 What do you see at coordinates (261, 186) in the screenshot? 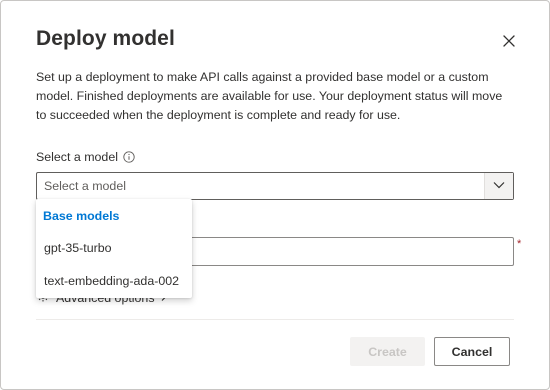
I see `model-select-input` at bounding box center [261, 186].